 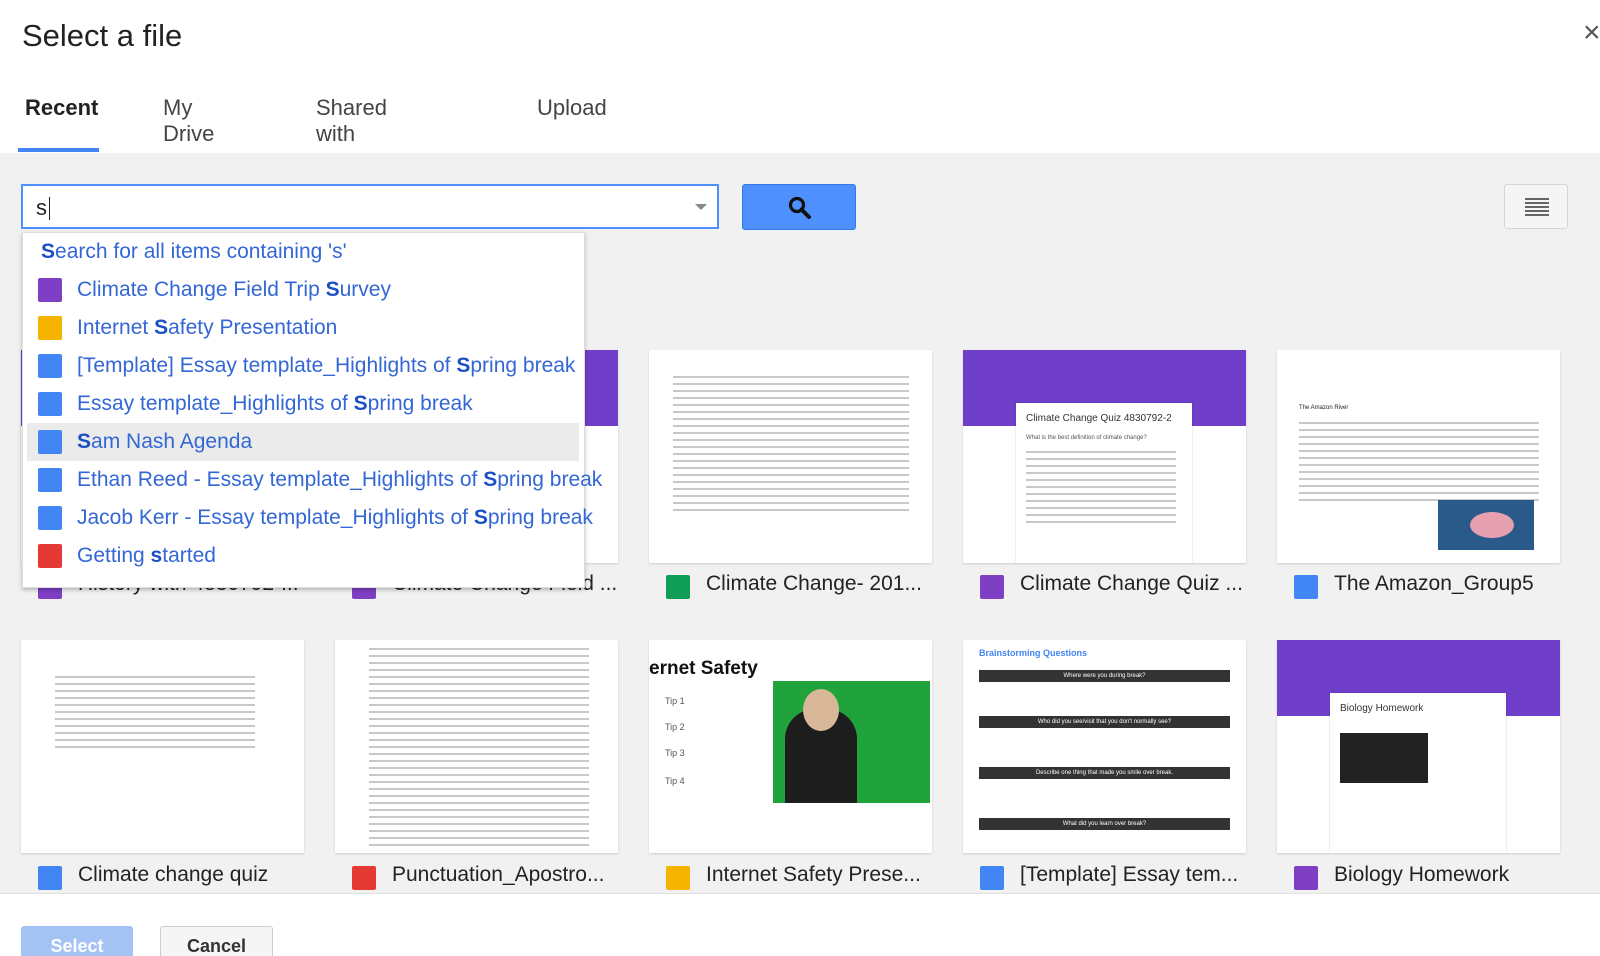 I want to click on form-preview: Biology Homework, so click(x=1418, y=773).